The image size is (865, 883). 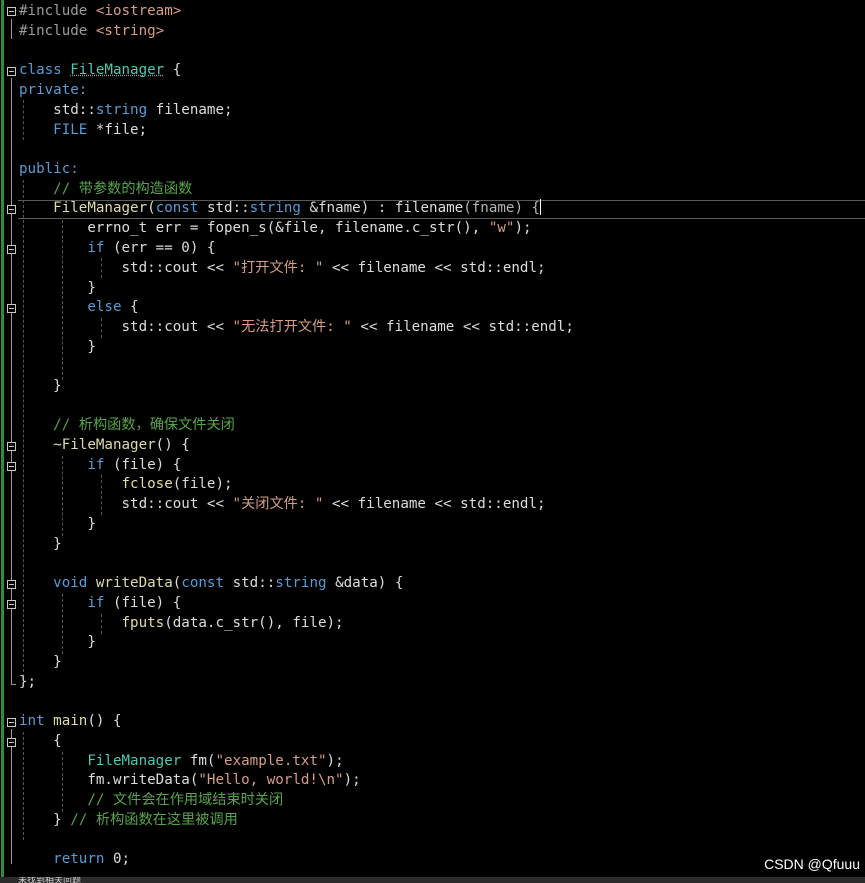 I want to click on code-text: 0;, so click(x=117, y=859).